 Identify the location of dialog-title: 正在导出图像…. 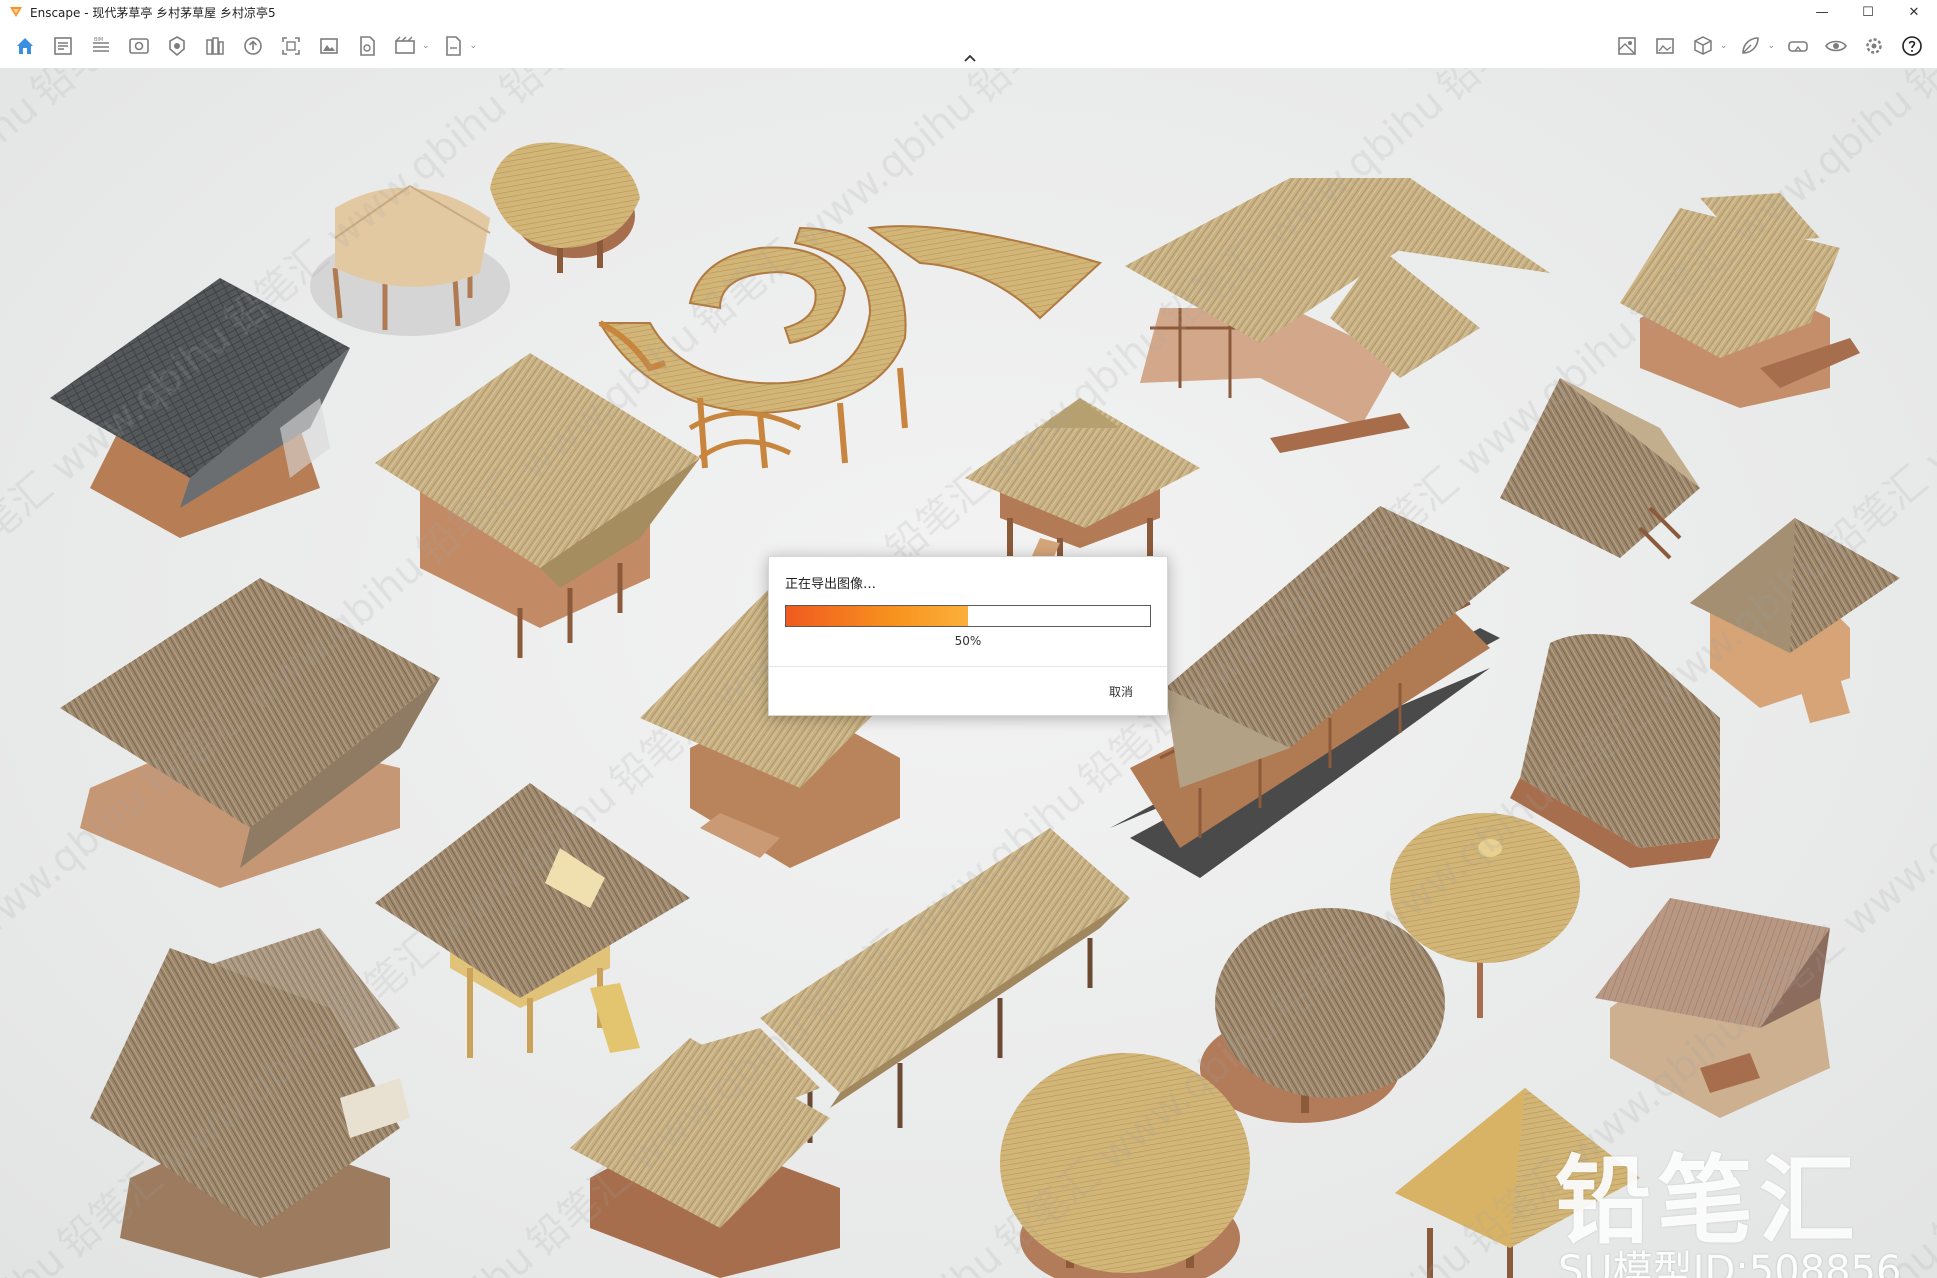
(831, 584).